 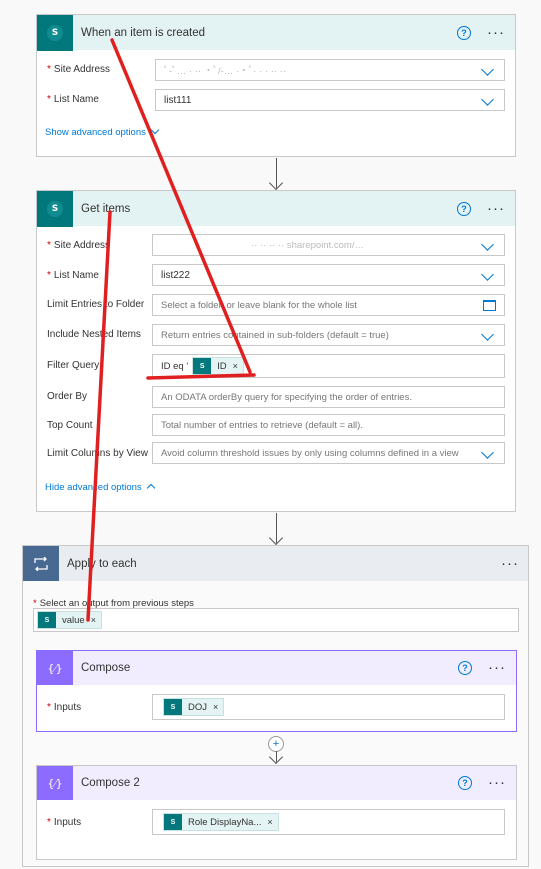 What do you see at coordinates (150, 488) in the screenshot?
I see `chevron-up-icon` at bounding box center [150, 488].